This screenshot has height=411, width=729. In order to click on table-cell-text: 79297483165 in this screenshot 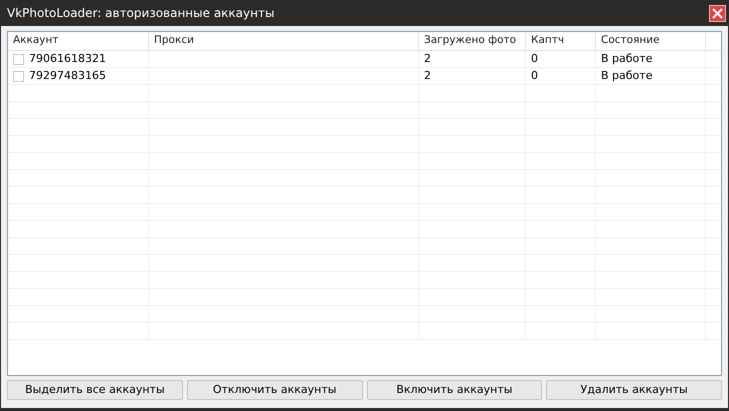, I will do `click(67, 76)`.